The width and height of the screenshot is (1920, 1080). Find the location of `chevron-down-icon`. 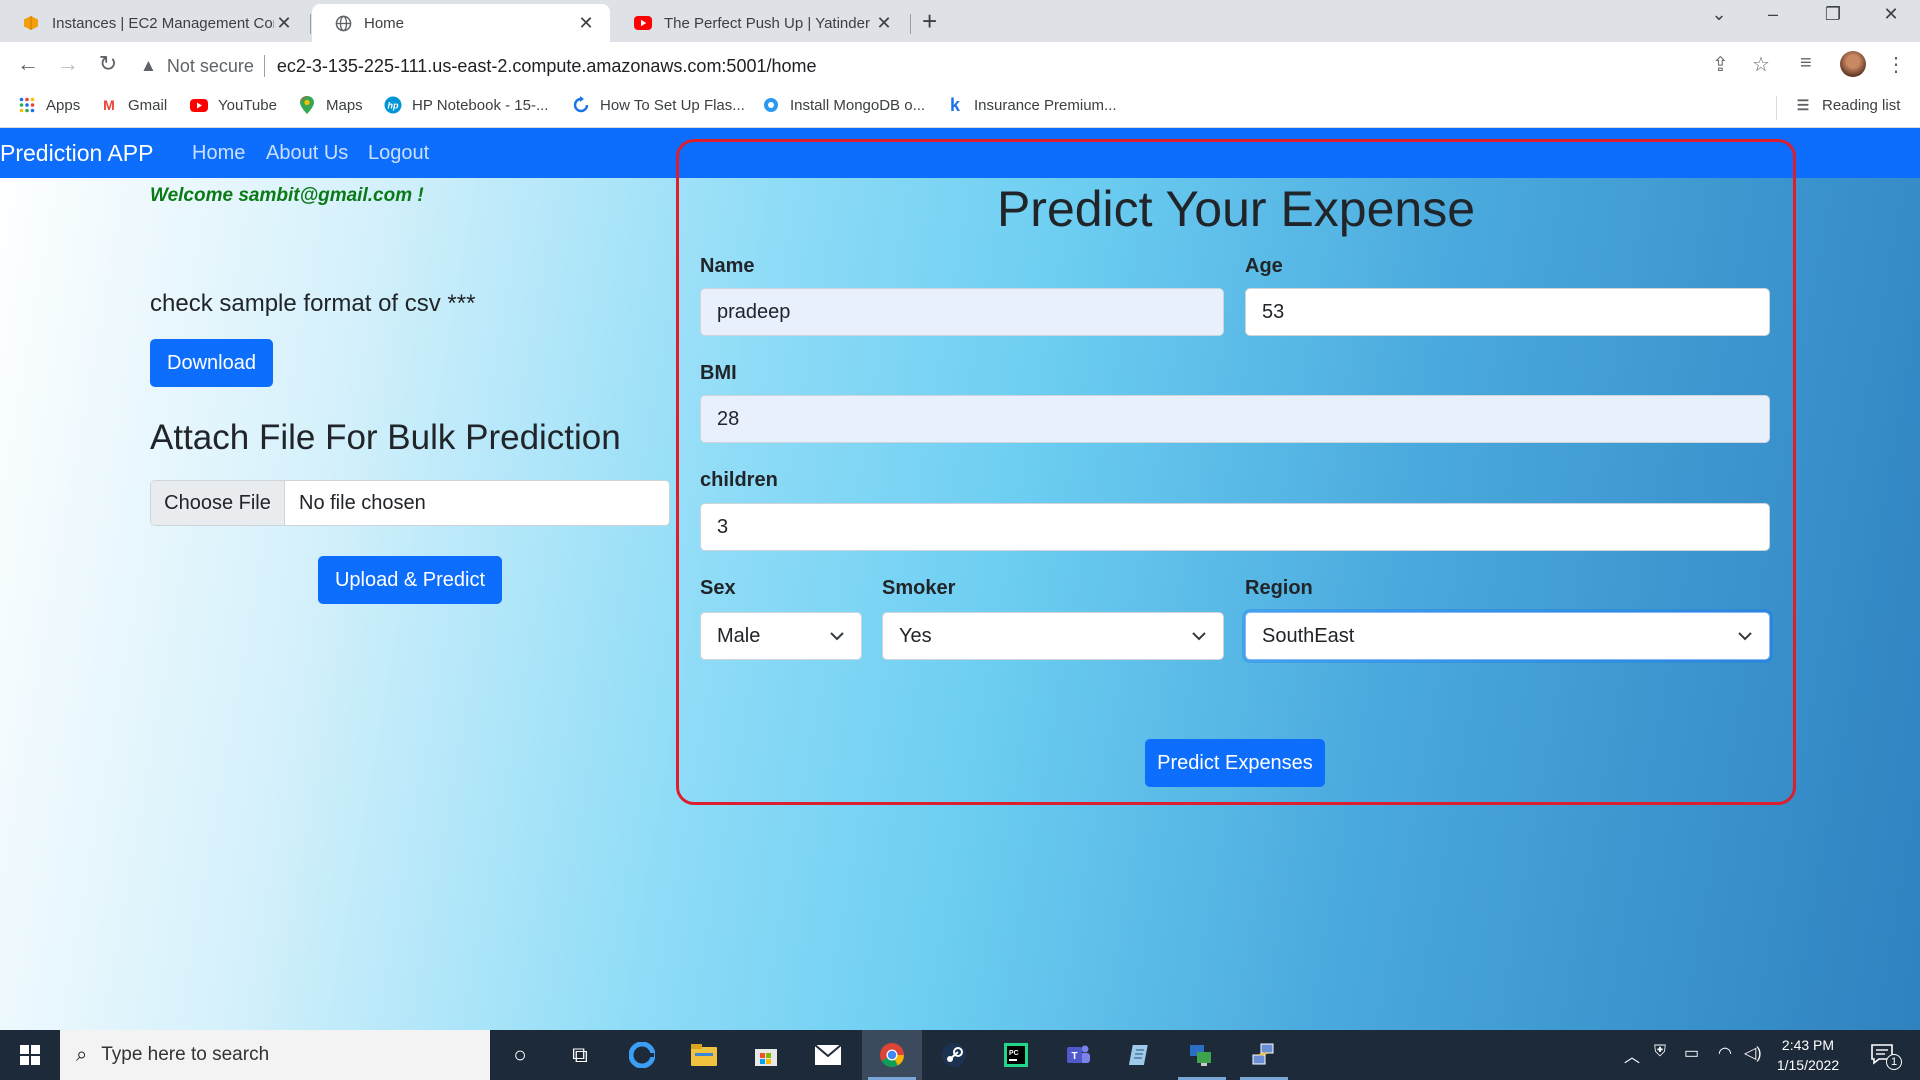

chevron-down-icon is located at coordinates (1199, 636).